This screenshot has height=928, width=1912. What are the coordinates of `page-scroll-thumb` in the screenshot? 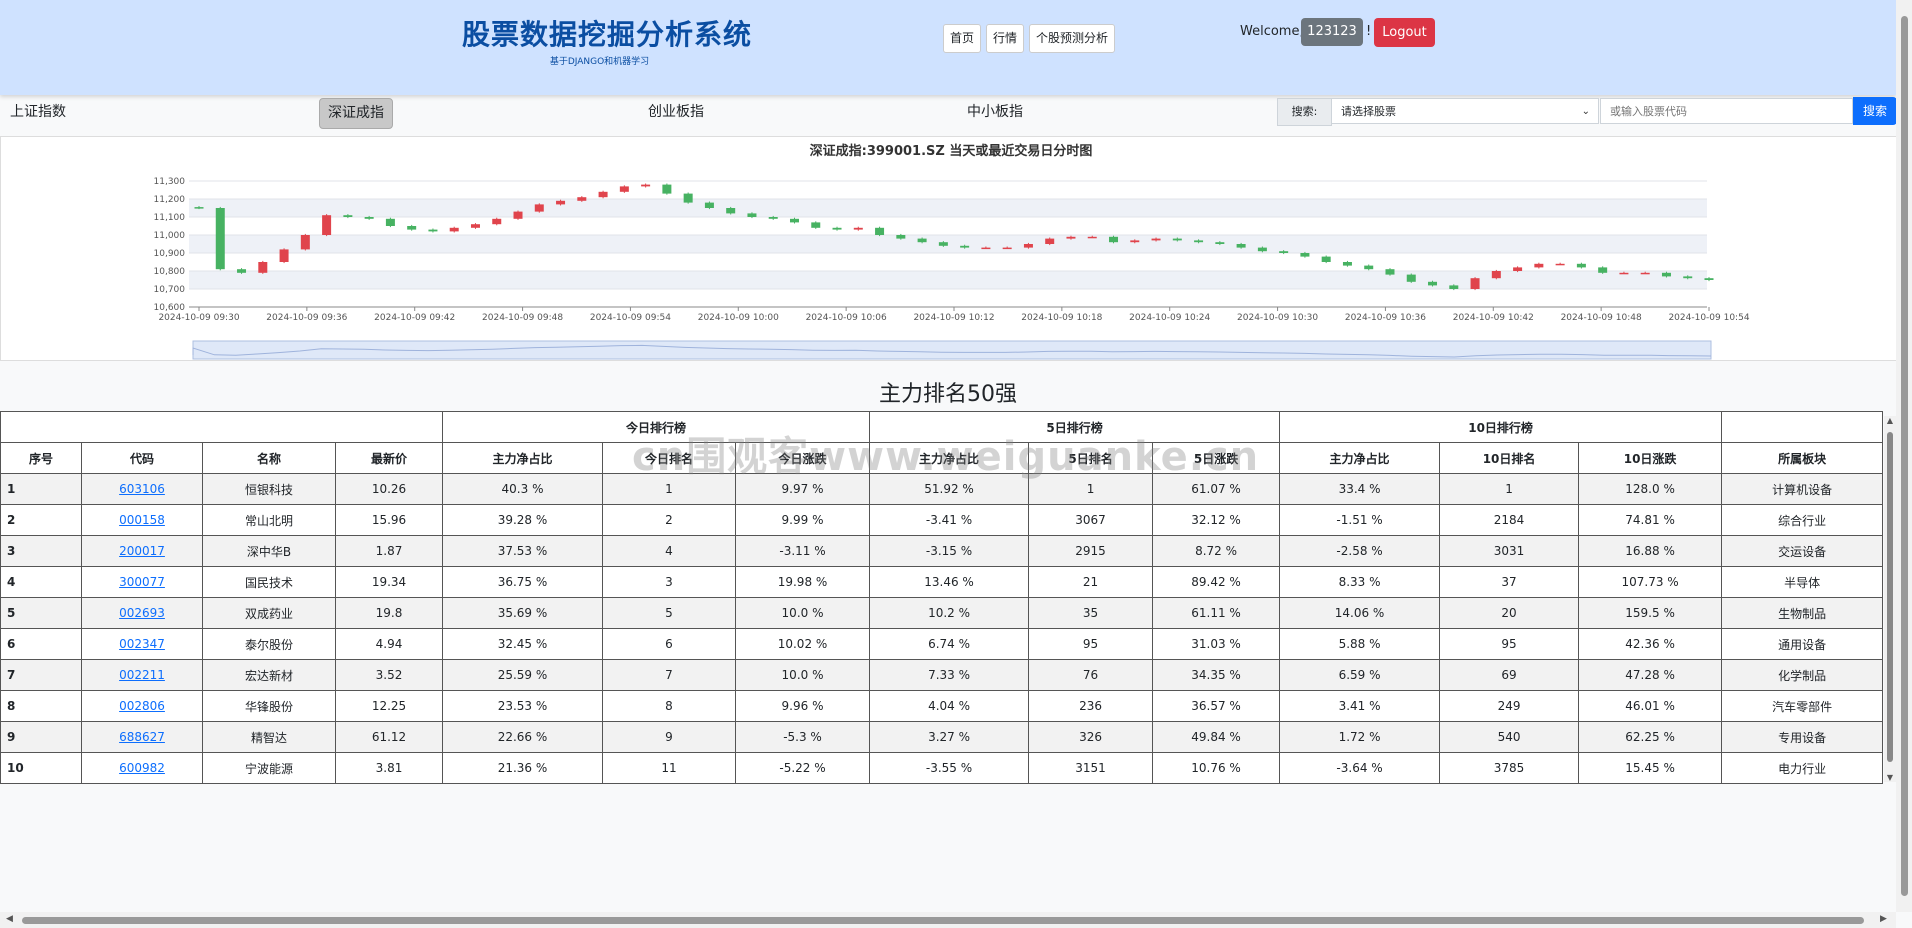 It's located at (1904, 456).